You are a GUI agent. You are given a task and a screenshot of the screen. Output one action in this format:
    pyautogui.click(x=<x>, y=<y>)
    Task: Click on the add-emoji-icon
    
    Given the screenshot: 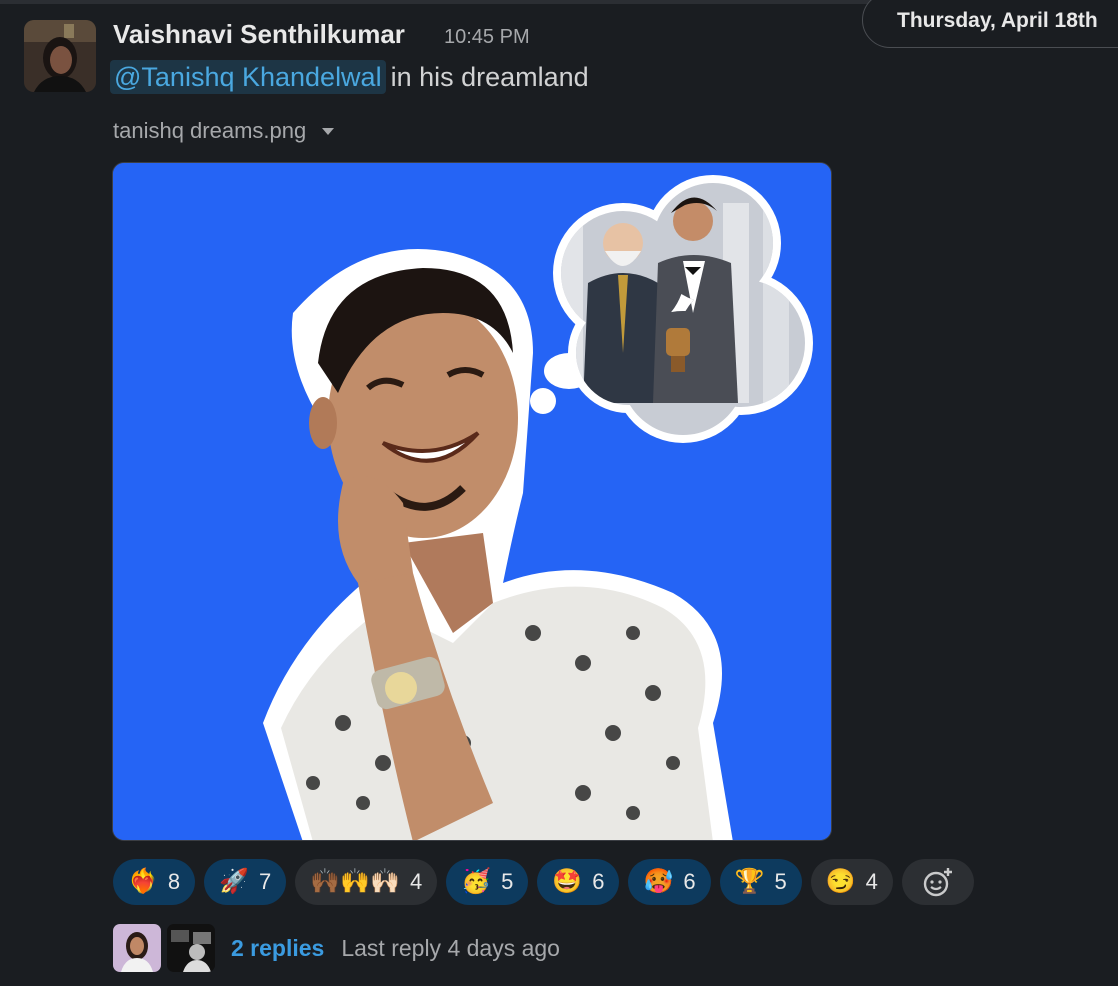 What is the action you would take?
    pyautogui.click(x=937, y=882)
    